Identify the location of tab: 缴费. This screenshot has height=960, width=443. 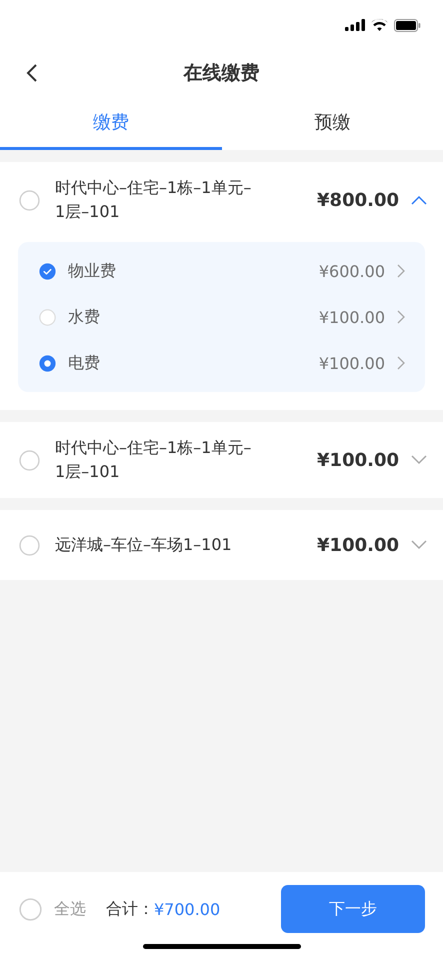
(111, 123).